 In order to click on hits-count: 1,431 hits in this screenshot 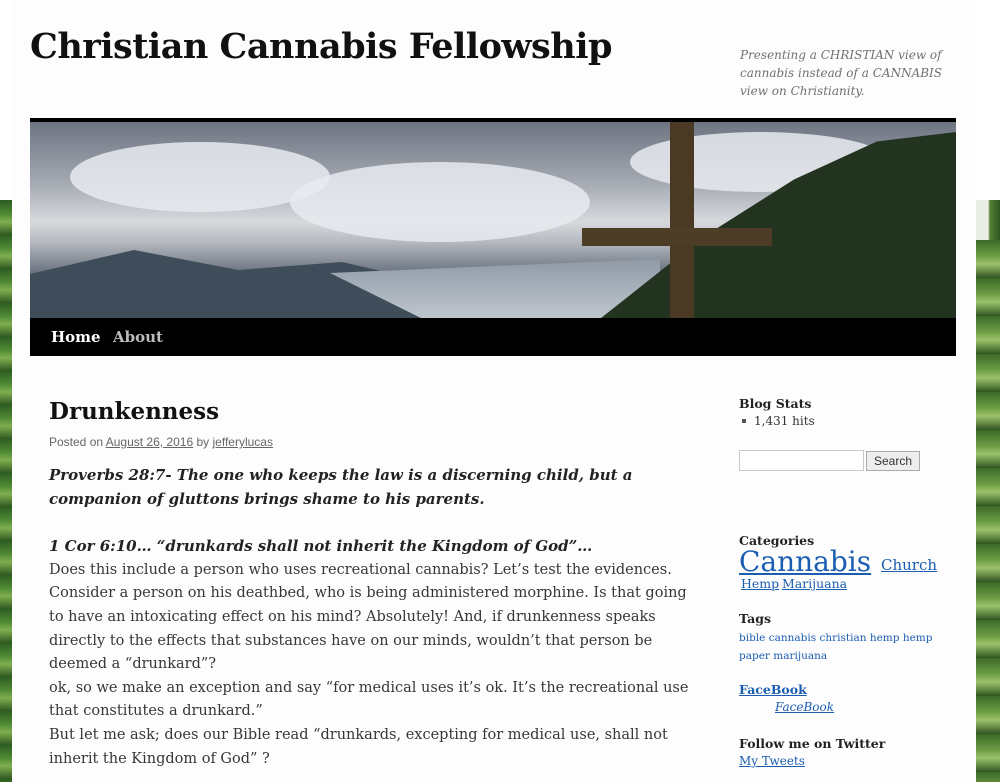, I will do `click(784, 421)`.